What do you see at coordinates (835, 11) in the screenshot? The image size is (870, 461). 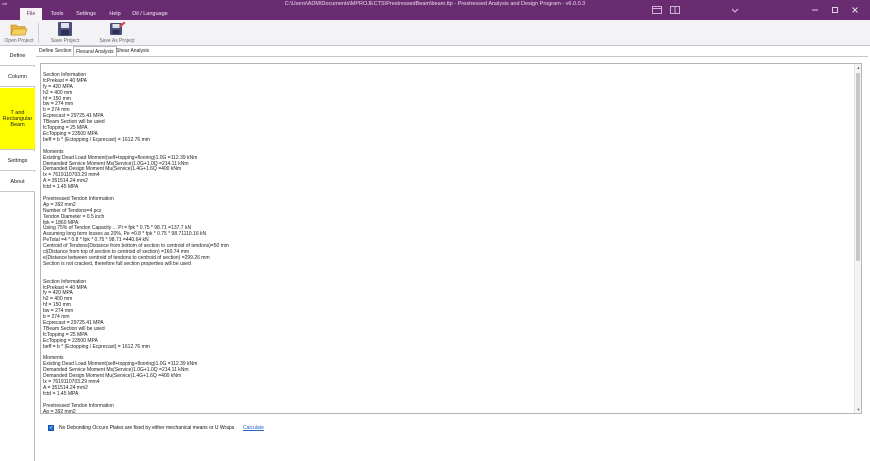 I see `maximize-icon` at bounding box center [835, 11].